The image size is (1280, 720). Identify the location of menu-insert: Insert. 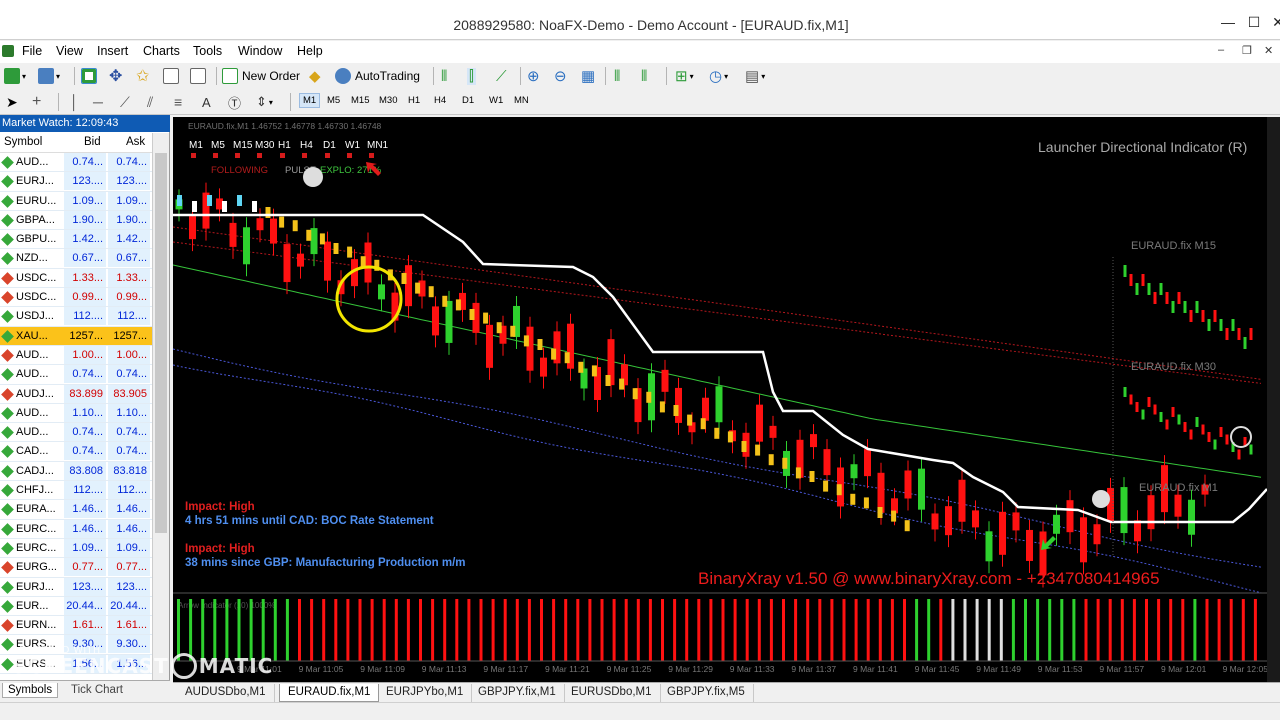
(112, 51).